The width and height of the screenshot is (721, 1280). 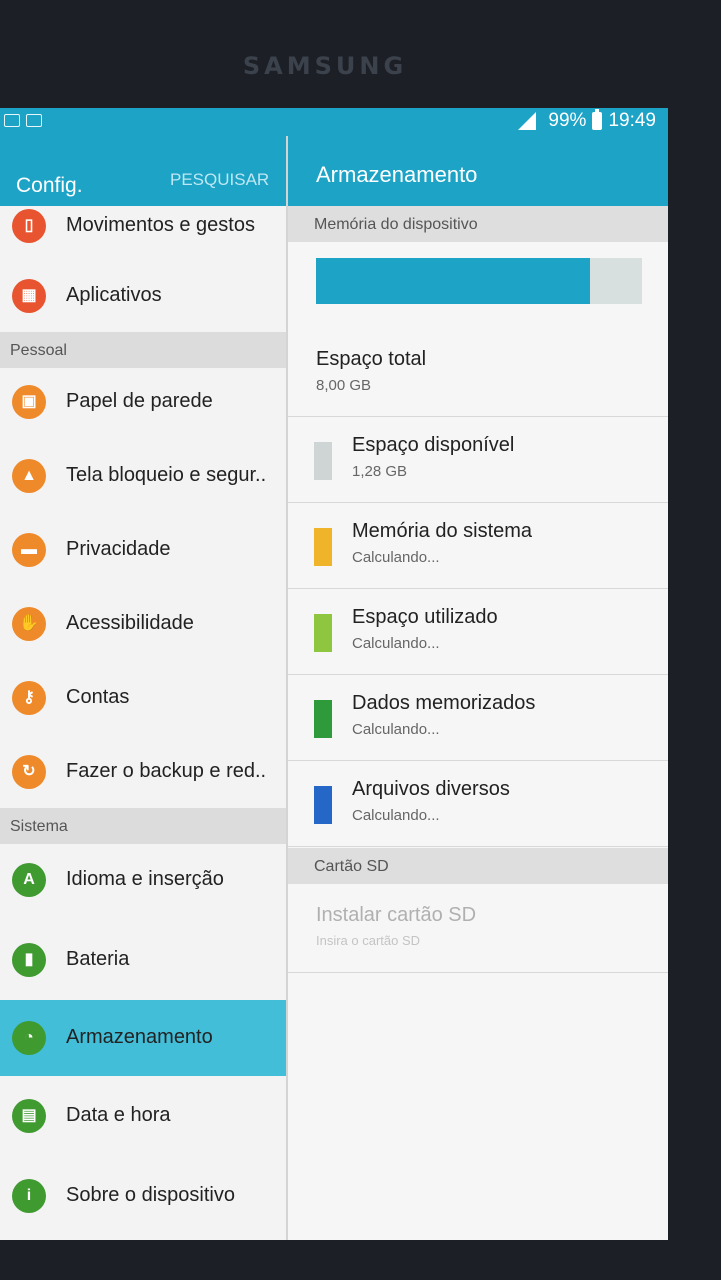 I want to click on battery-icon, so click(x=597, y=119).